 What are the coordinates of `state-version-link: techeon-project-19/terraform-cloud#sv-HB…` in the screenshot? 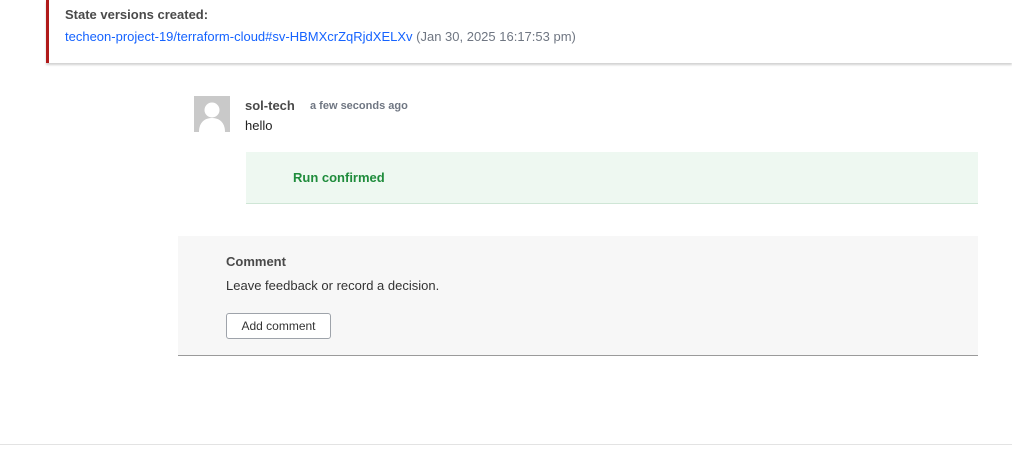 It's located at (239, 36).